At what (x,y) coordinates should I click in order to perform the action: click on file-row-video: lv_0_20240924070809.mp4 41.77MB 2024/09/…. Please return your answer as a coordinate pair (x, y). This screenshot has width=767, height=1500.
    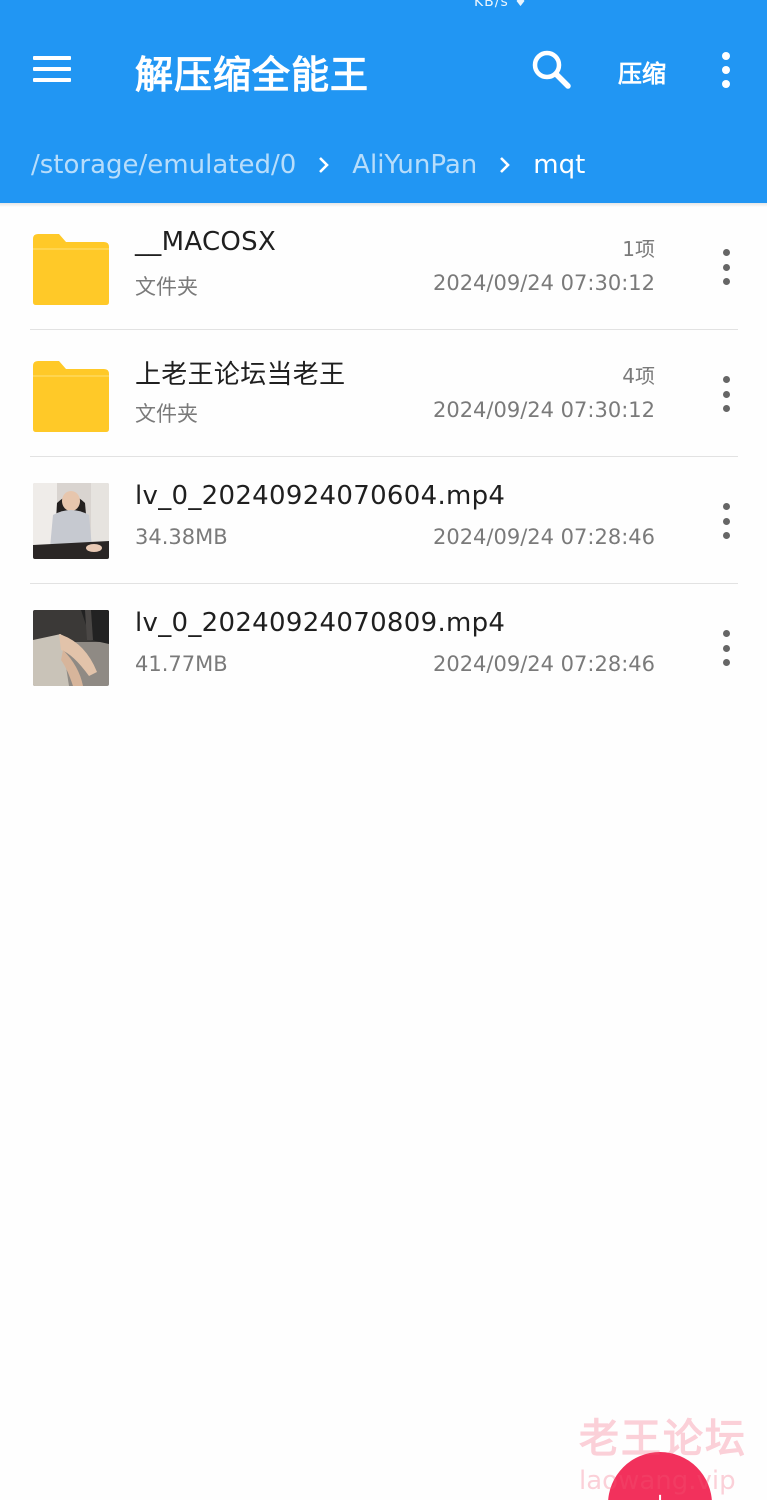
    Looking at the image, I should click on (383, 647).